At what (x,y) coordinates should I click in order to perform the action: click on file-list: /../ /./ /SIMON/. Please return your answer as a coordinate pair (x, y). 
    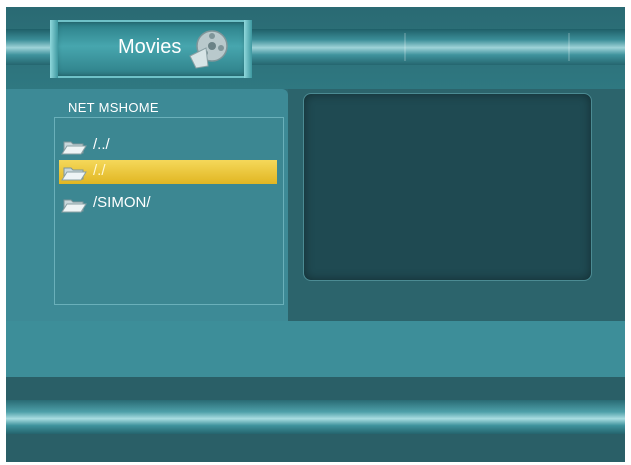
    Looking at the image, I should click on (169, 211).